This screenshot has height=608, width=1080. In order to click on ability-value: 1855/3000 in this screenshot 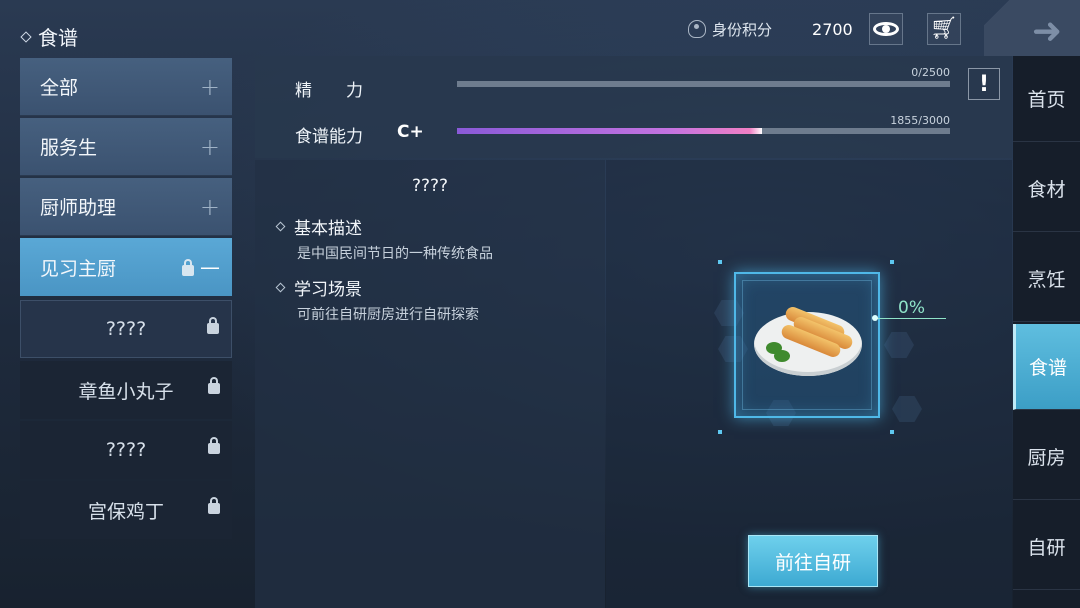, I will do `click(920, 120)`.